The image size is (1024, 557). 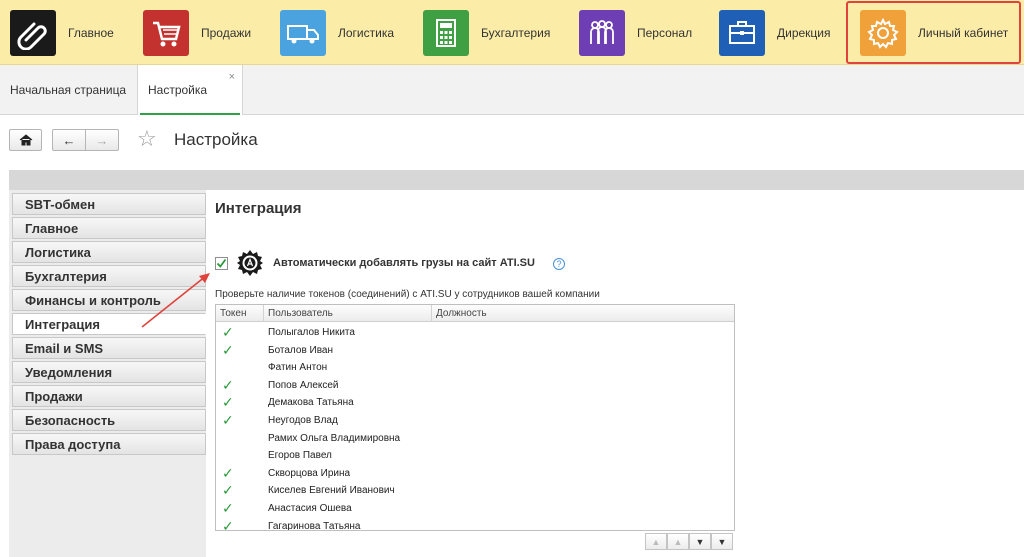 I want to click on people-icon, so click(x=602, y=31).